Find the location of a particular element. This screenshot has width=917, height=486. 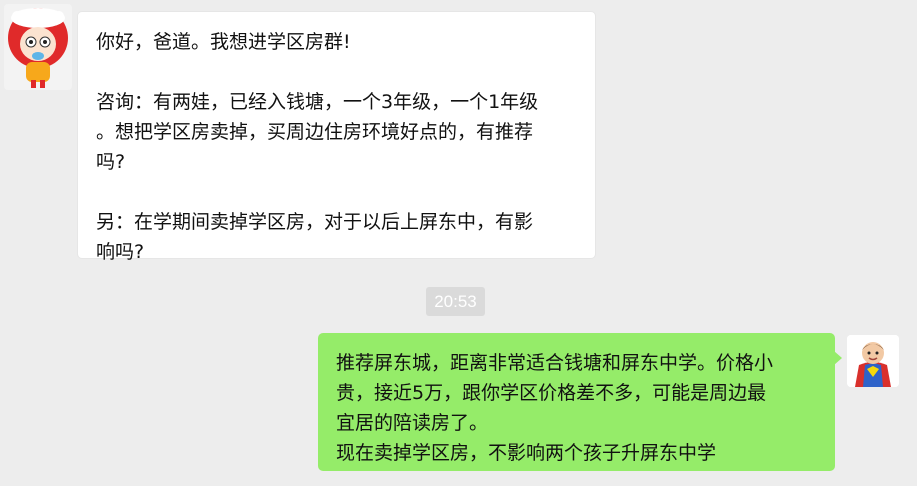

user-avatar is located at coordinates (873, 361).